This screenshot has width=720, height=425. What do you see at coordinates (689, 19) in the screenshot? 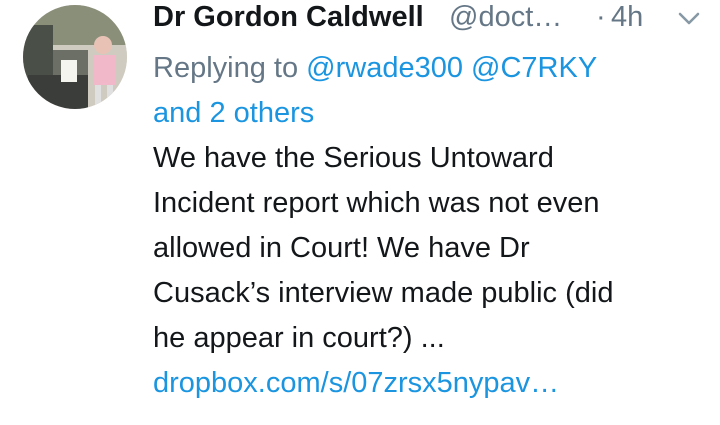
I see `chevron-down-icon` at bounding box center [689, 19].